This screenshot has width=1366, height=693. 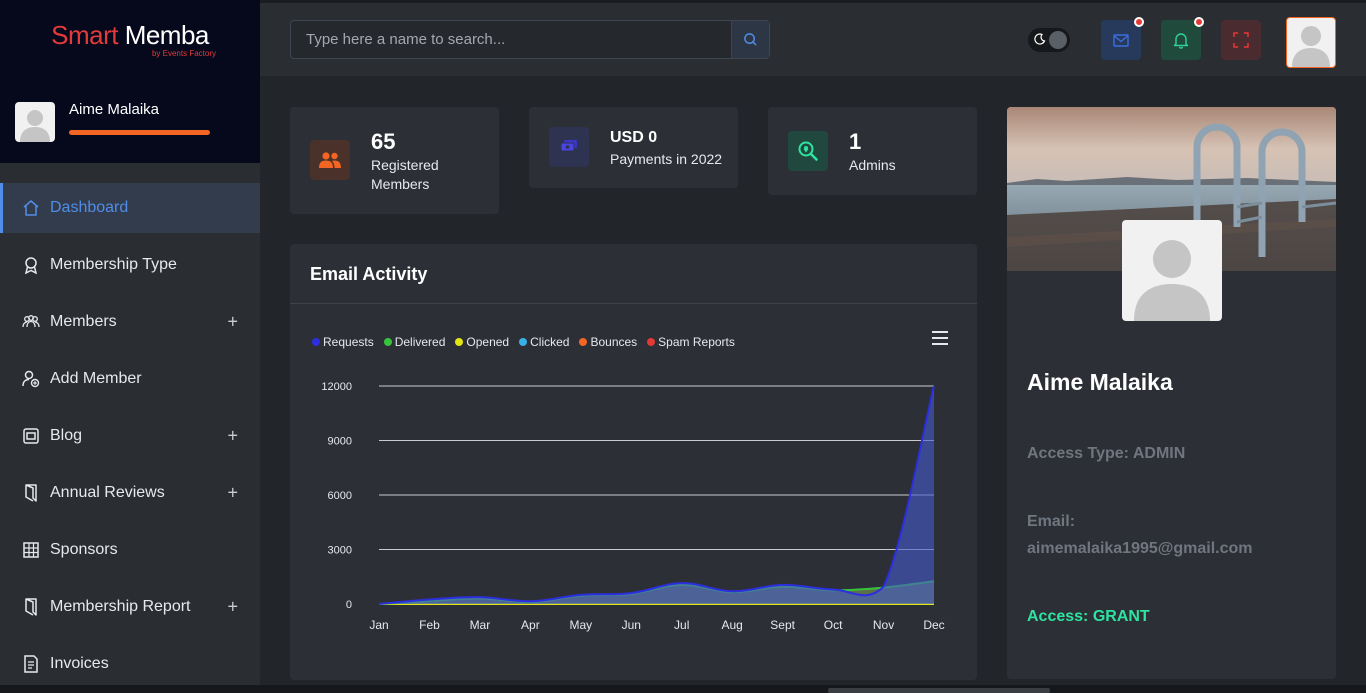 I want to click on chart-menu-button, so click(x=940, y=338).